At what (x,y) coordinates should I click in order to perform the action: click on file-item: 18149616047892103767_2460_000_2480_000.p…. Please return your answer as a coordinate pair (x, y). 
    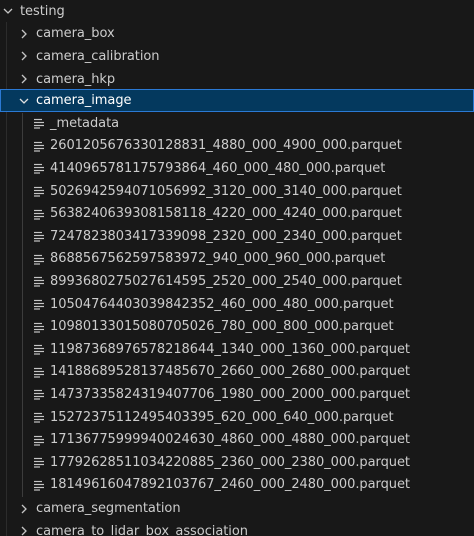
    Looking at the image, I should click on (237, 485).